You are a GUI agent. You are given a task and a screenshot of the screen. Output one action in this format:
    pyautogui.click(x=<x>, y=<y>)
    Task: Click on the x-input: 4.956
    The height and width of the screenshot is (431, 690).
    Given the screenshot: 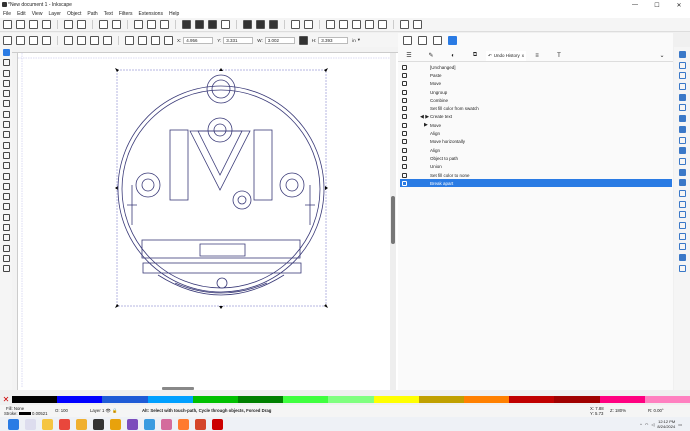 What is the action you would take?
    pyautogui.click(x=198, y=40)
    